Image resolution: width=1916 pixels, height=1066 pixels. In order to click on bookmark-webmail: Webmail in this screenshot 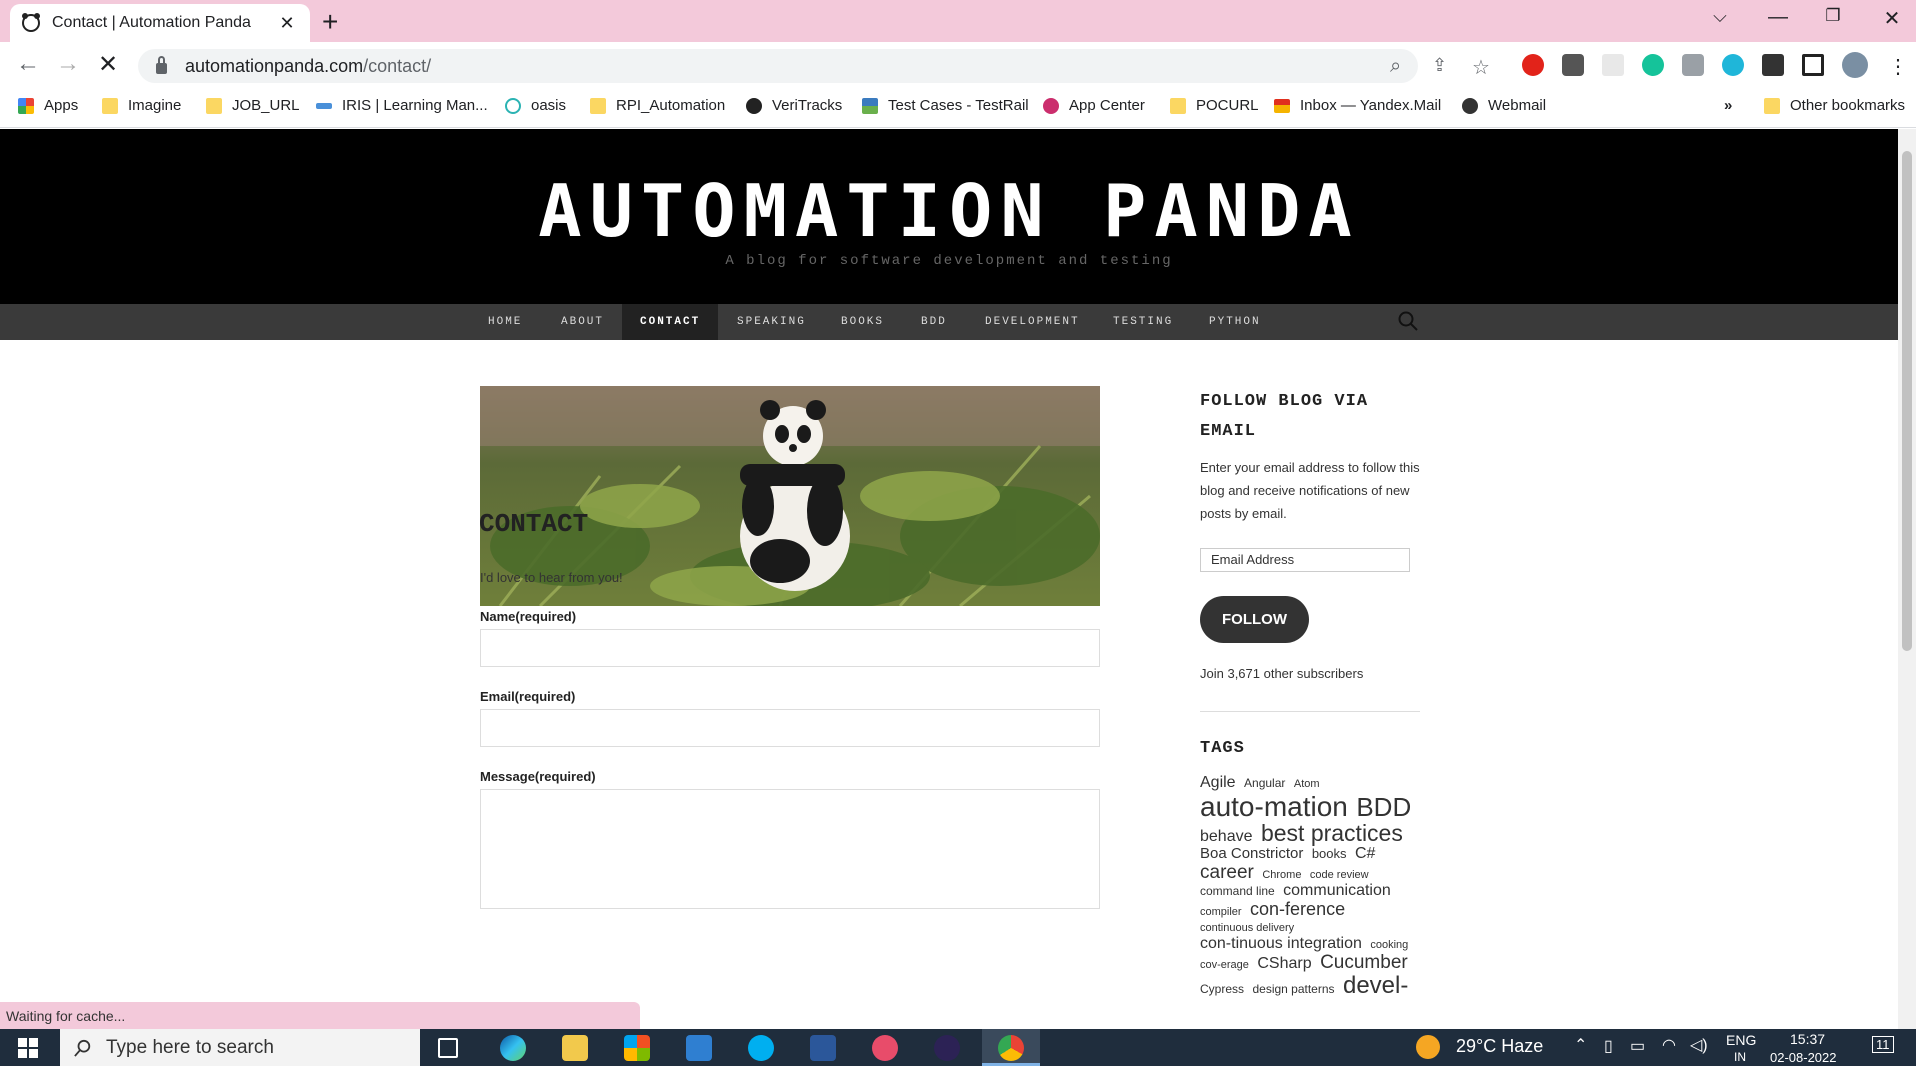, I will do `click(1504, 105)`.